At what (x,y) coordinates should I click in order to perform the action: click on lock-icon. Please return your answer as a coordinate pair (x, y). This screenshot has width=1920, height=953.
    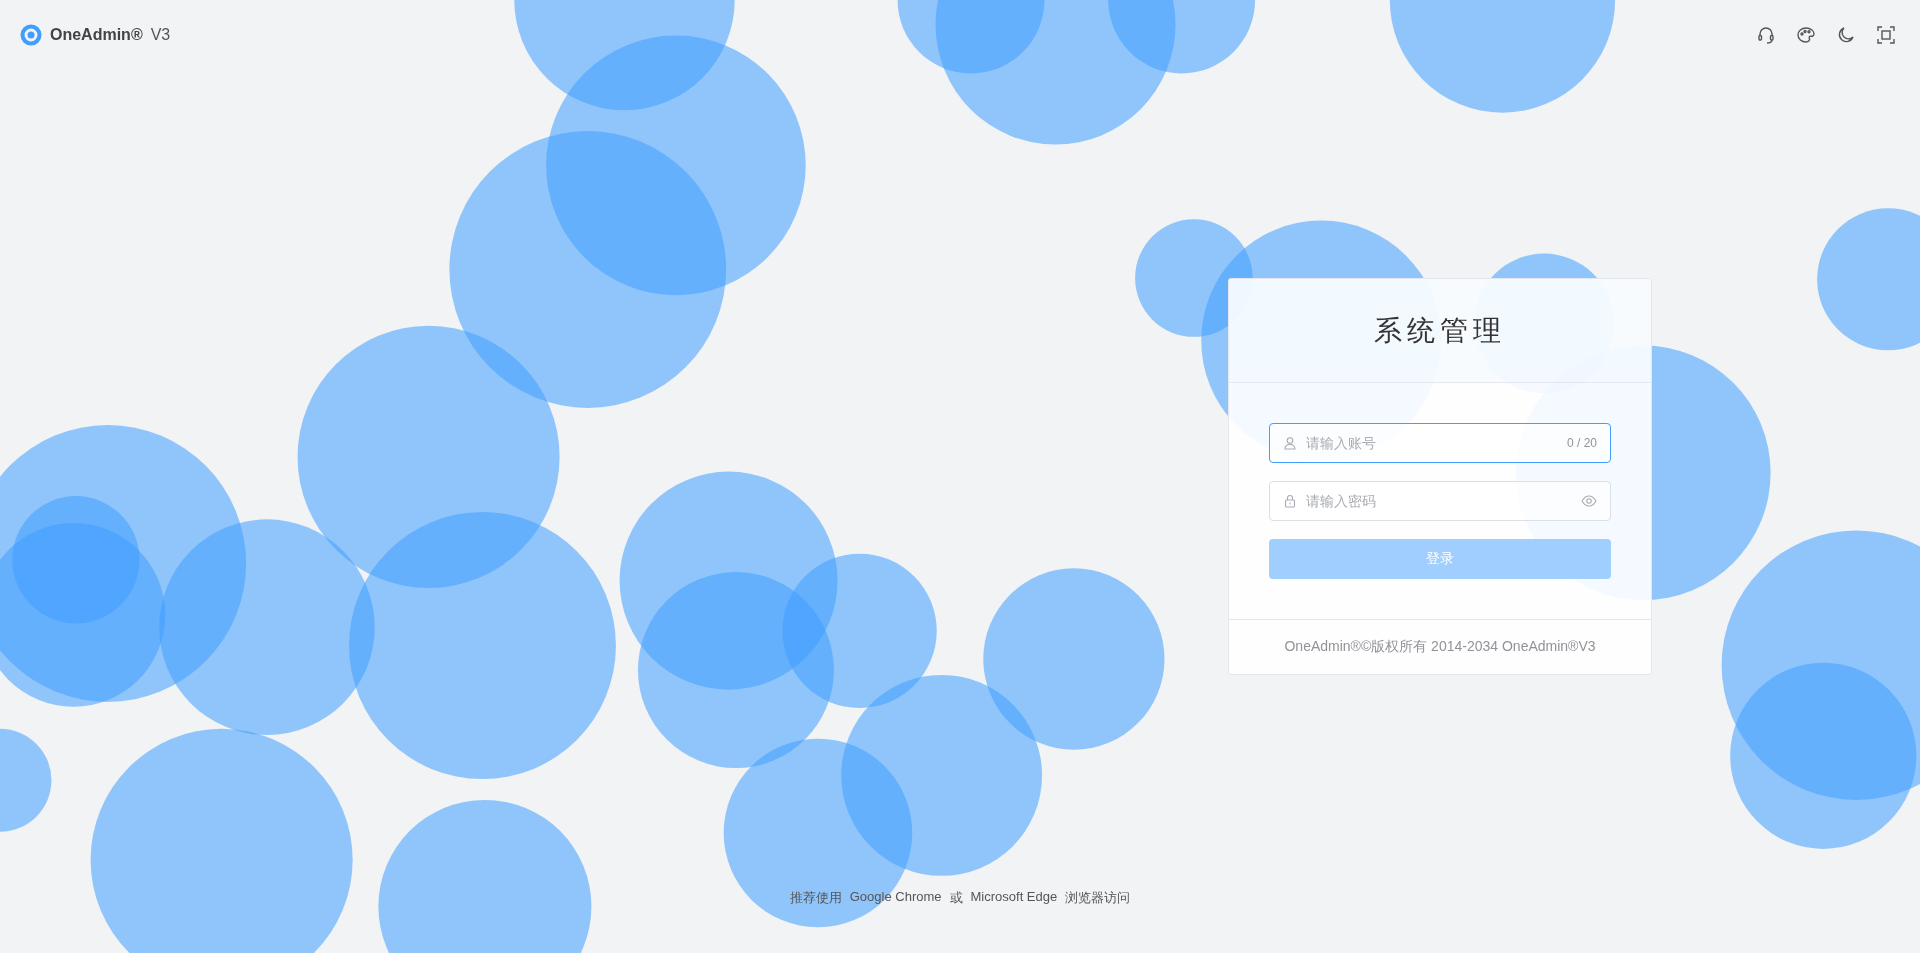
    Looking at the image, I should click on (1290, 501).